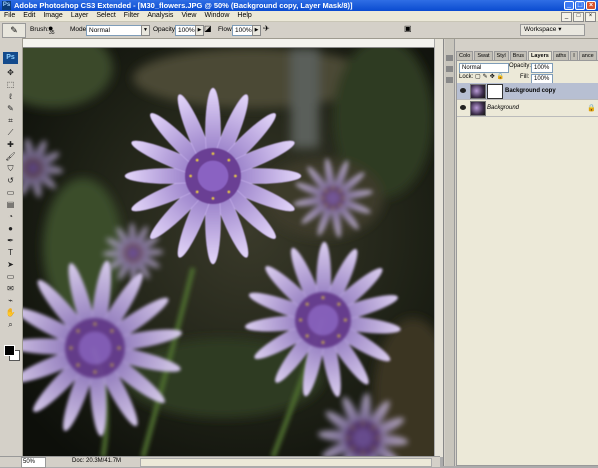 The width and height of the screenshot is (598, 468). What do you see at coordinates (244, 16) in the screenshot?
I see `menu-help: Help` at bounding box center [244, 16].